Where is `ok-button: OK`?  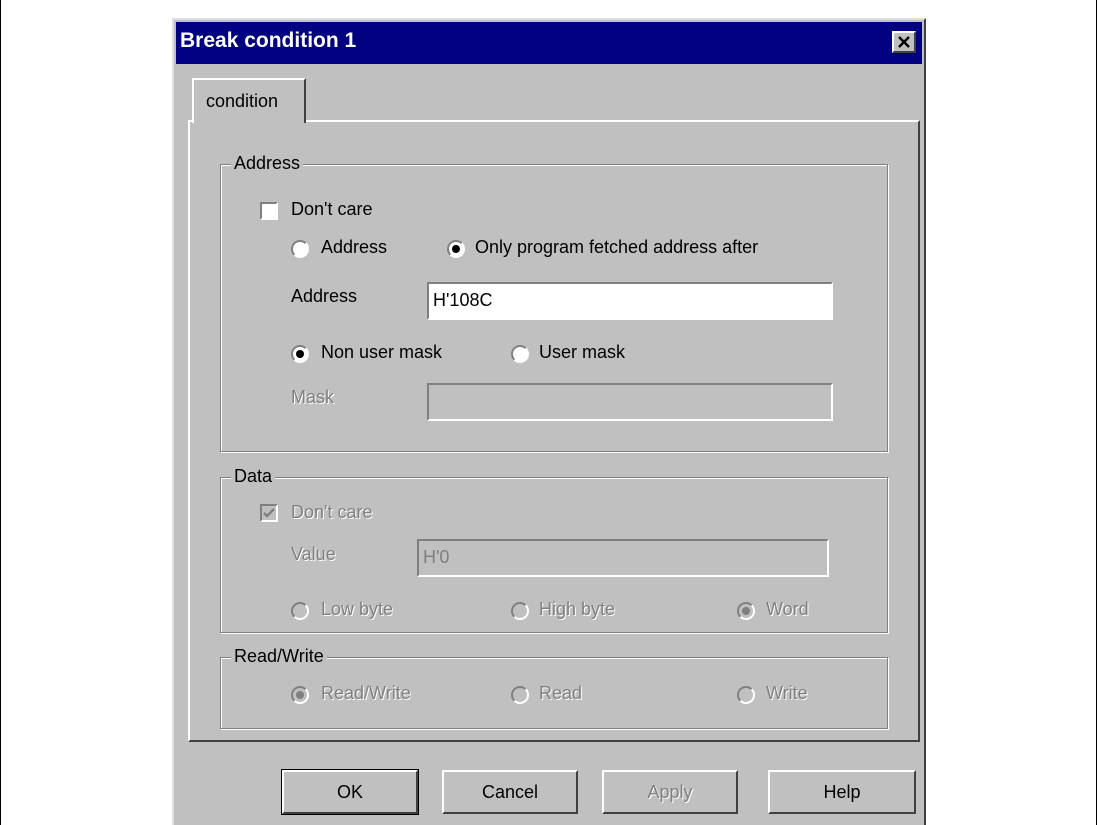
ok-button: OK is located at coordinates (350, 792).